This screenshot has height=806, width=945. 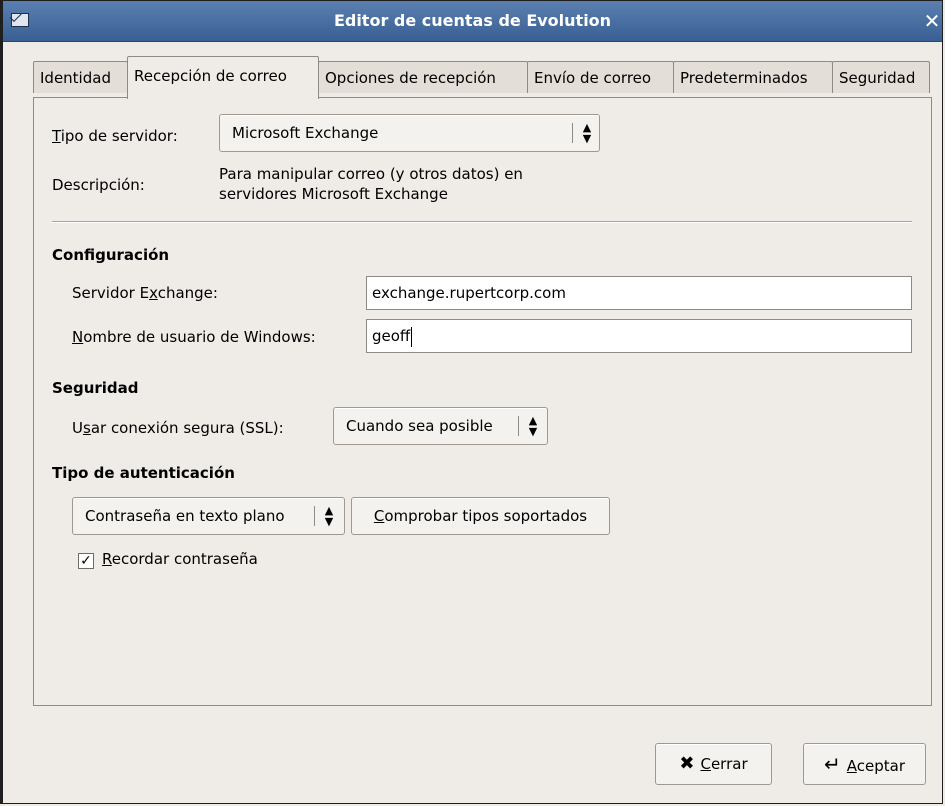 What do you see at coordinates (419, 426) in the screenshot?
I see `ssl-value: Cuando sea posible` at bounding box center [419, 426].